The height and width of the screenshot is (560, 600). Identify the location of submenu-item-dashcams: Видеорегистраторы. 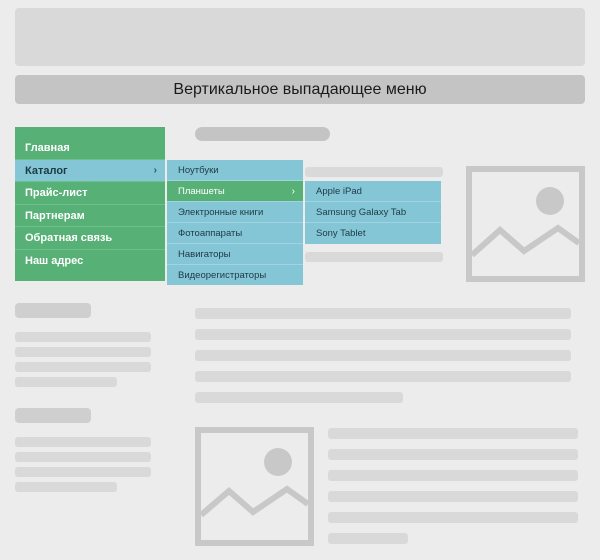
(235, 275).